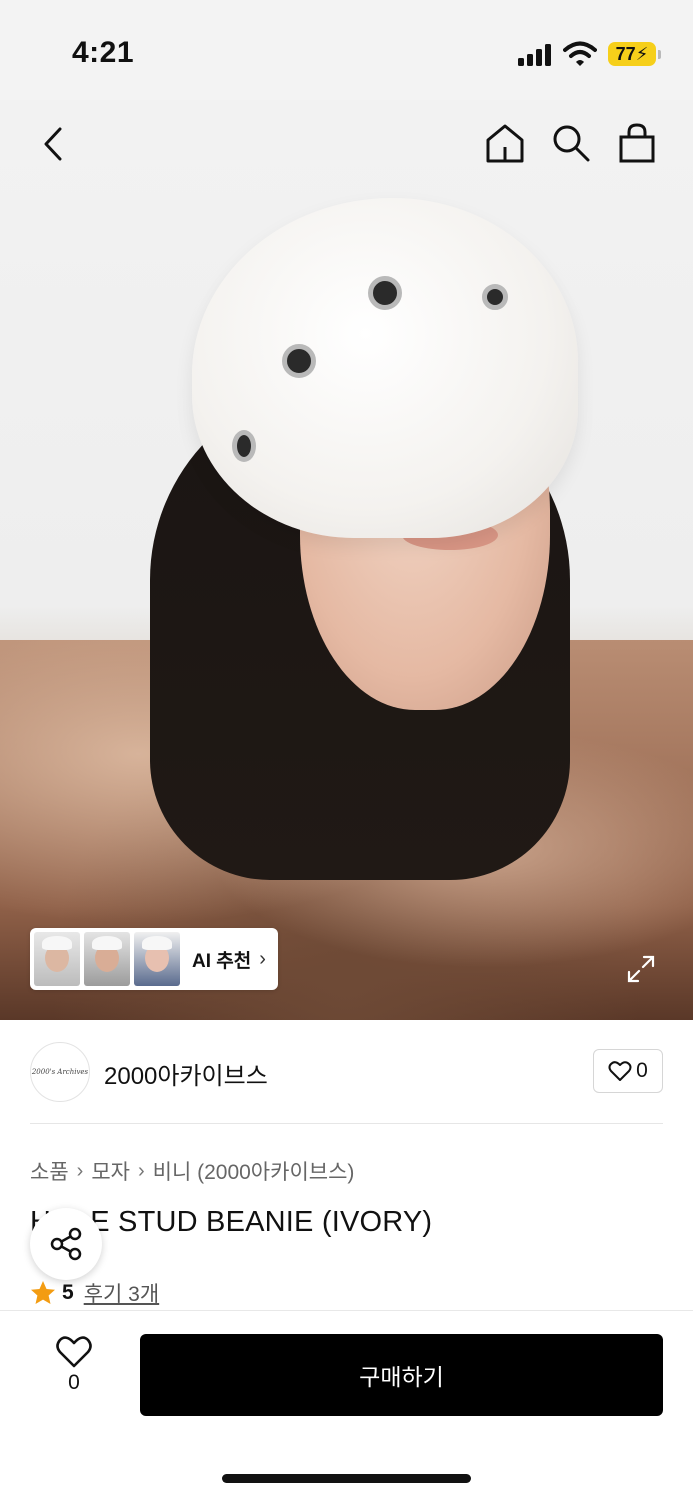 This screenshot has height=1501, width=693. What do you see at coordinates (346, 1123) in the screenshot?
I see `divider` at bounding box center [346, 1123].